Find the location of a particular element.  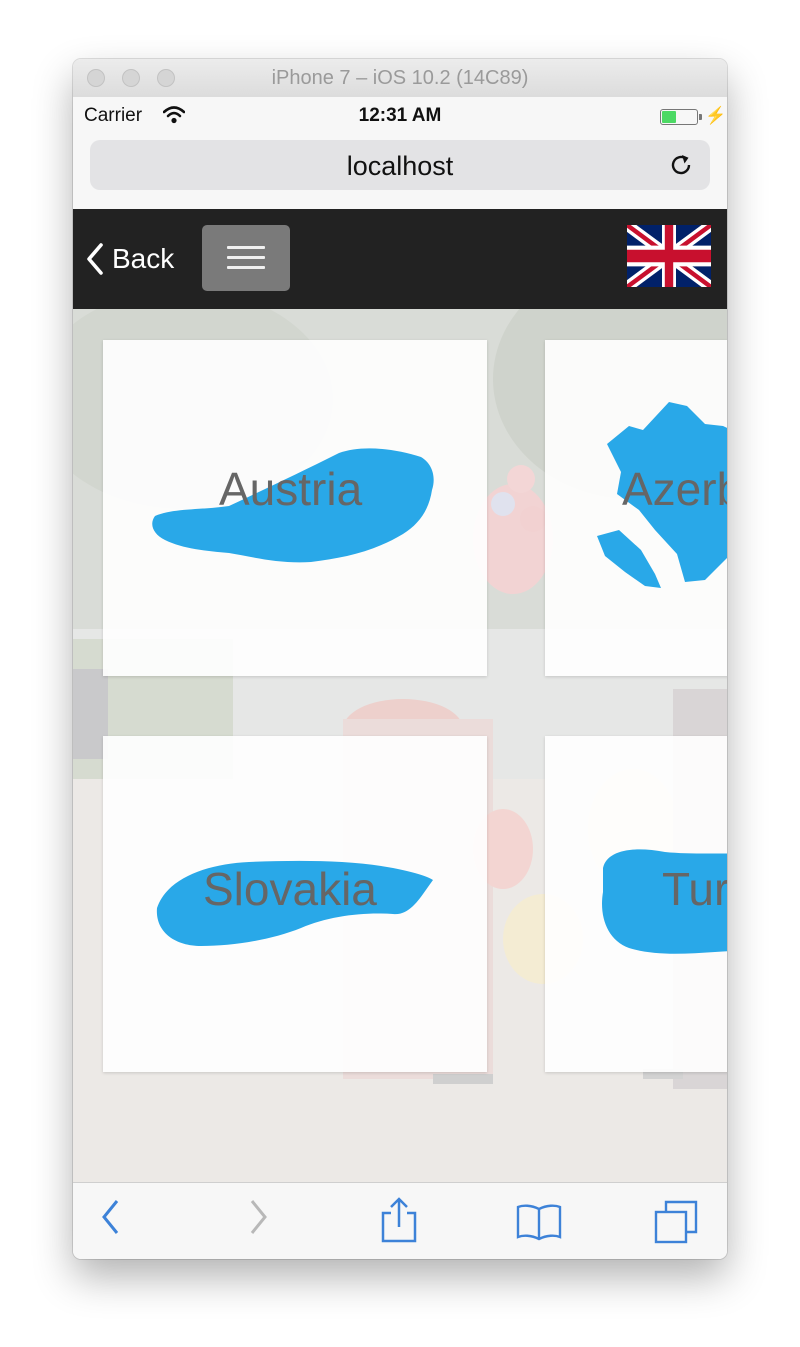

back-button: Back is located at coordinates (129, 259).